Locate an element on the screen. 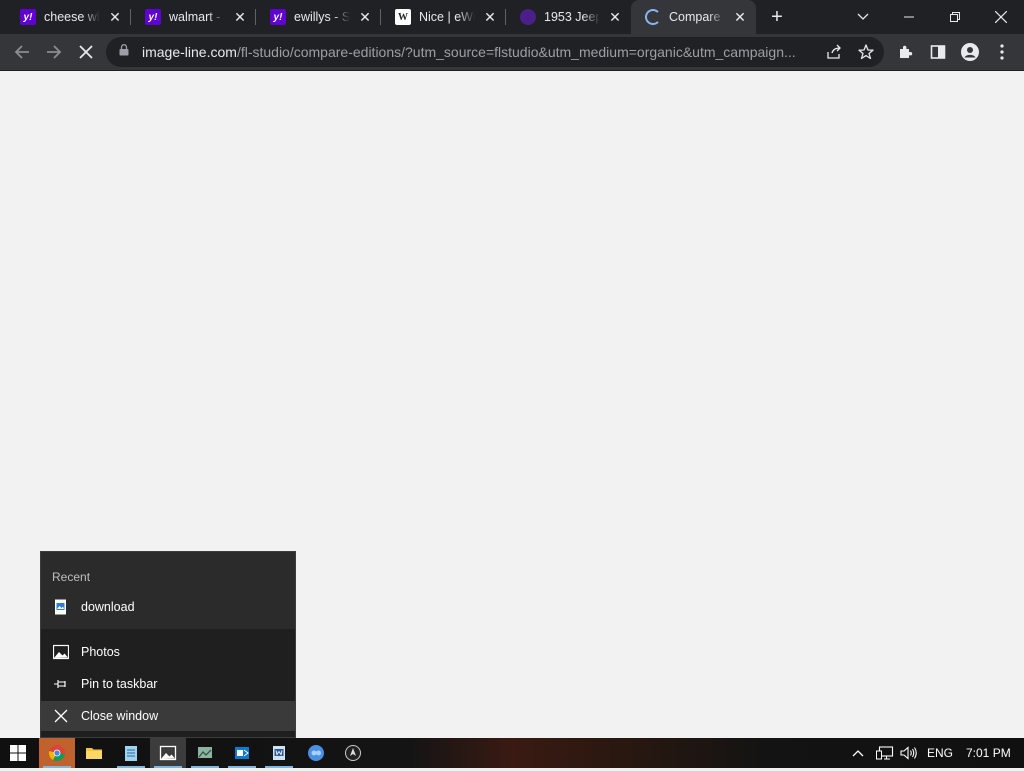 Image resolution: width=1024 pixels, height=771 pixels. side-panel-icon is located at coordinates (938, 52).